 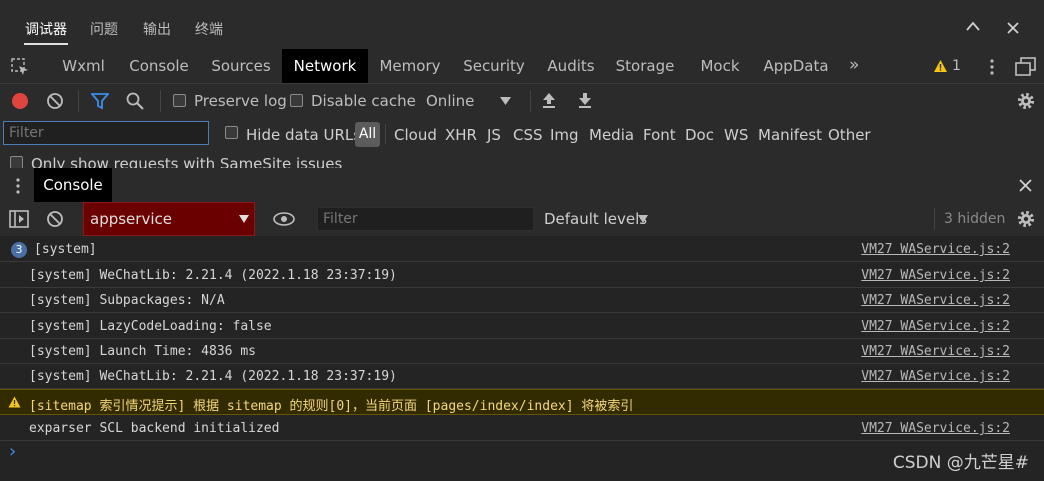 I want to click on preserve-log-checkbox, so click(x=179, y=100).